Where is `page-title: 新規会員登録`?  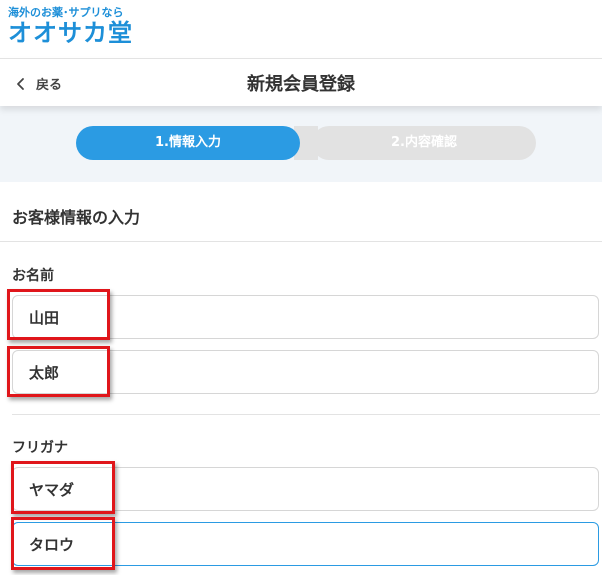 page-title: 新規会員登録 is located at coordinates (301, 84).